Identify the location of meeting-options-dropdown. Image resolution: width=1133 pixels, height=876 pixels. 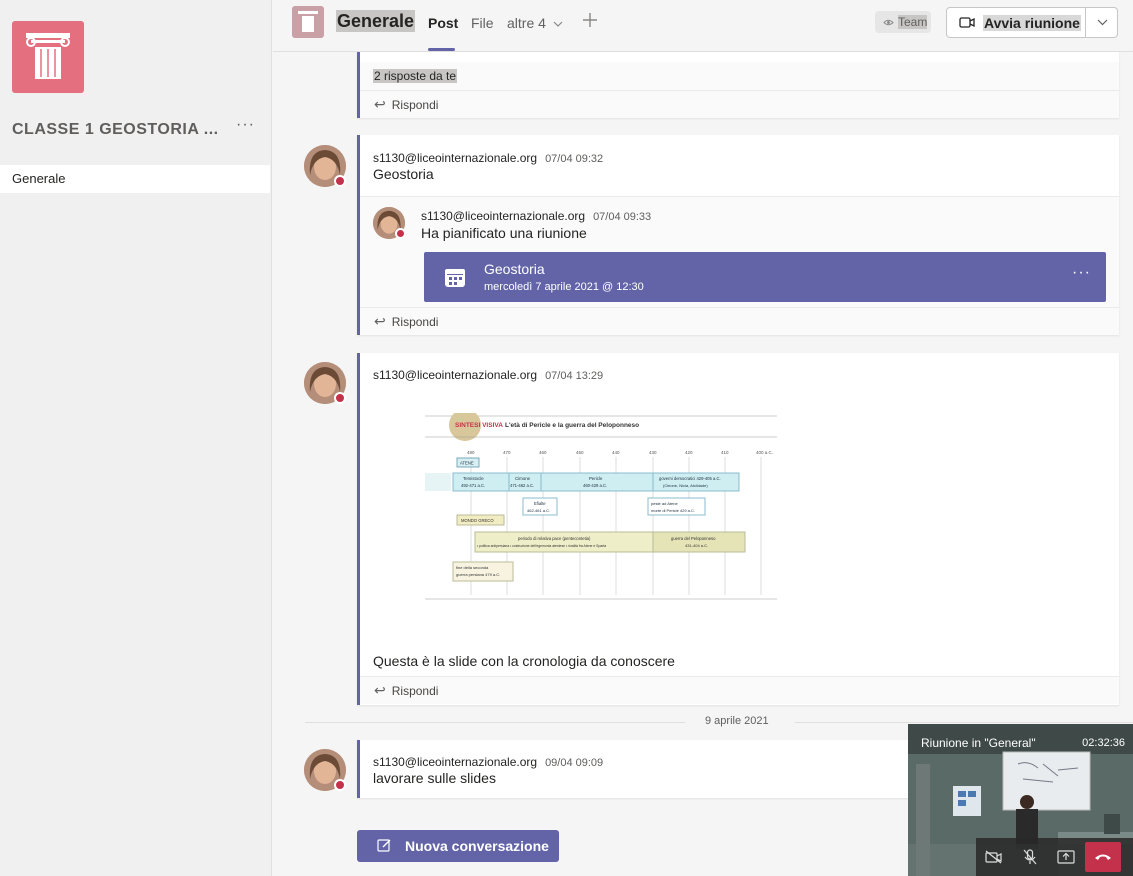
(1101, 22).